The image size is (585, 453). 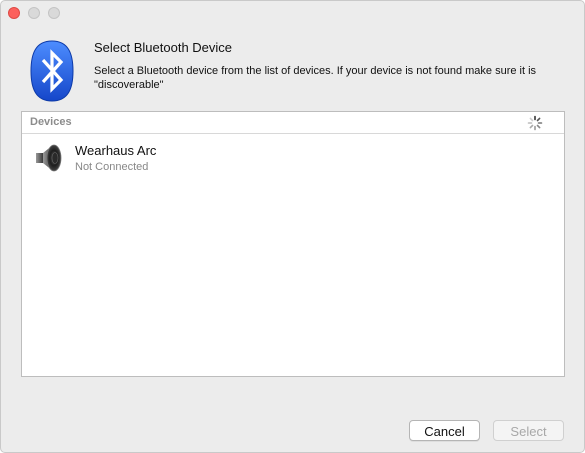 I want to click on dialog-title: Select Bluetooth Device, so click(x=163, y=47).